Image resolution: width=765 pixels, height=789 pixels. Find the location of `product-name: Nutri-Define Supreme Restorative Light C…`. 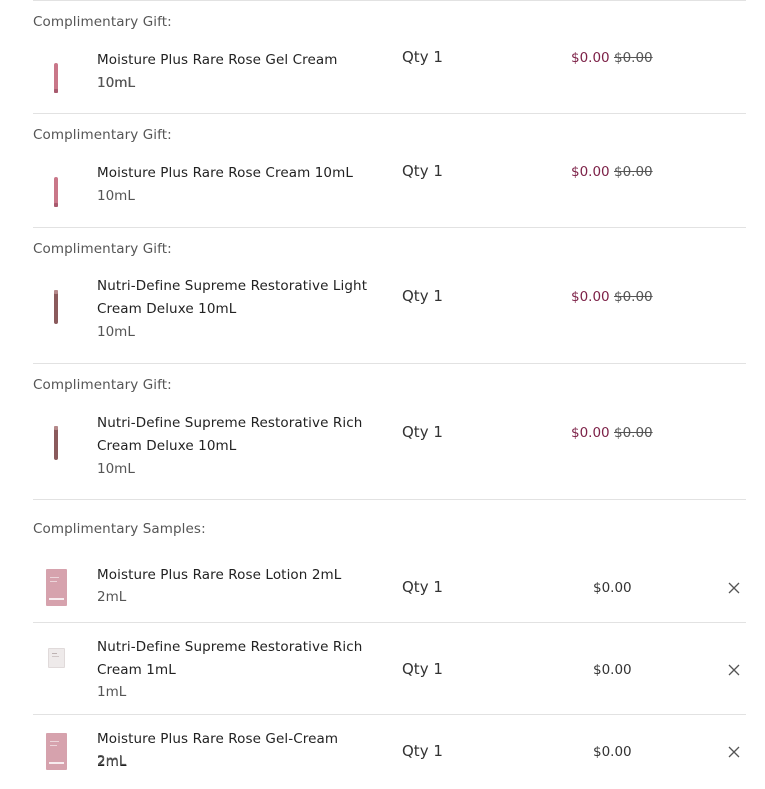

product-name: Nutri-Define Supreme Restorative Light C… is located at coordinates (234, 298).